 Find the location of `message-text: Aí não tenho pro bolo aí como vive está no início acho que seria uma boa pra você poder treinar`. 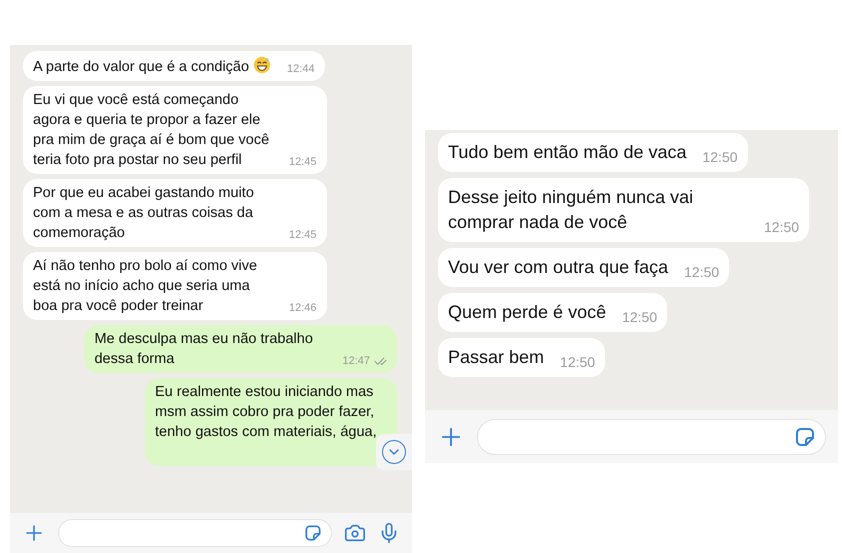

message-text: Aí não tenho pro bolo aí como vive está no início acho que seria uma boa pra você poder treinar is located at coordinates (145, 286).